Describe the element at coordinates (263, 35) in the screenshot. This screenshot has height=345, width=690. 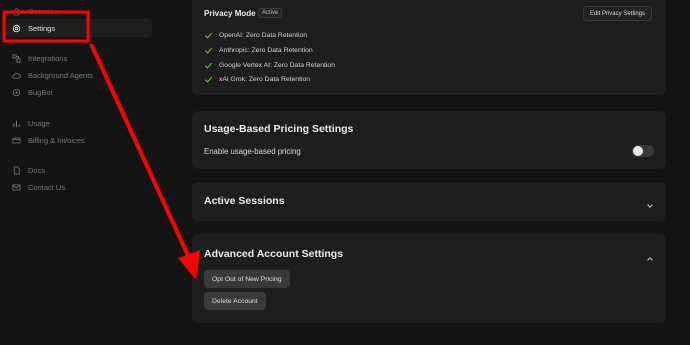
I see `retention-text: OpenAI: Zero Data Retention` at that location.